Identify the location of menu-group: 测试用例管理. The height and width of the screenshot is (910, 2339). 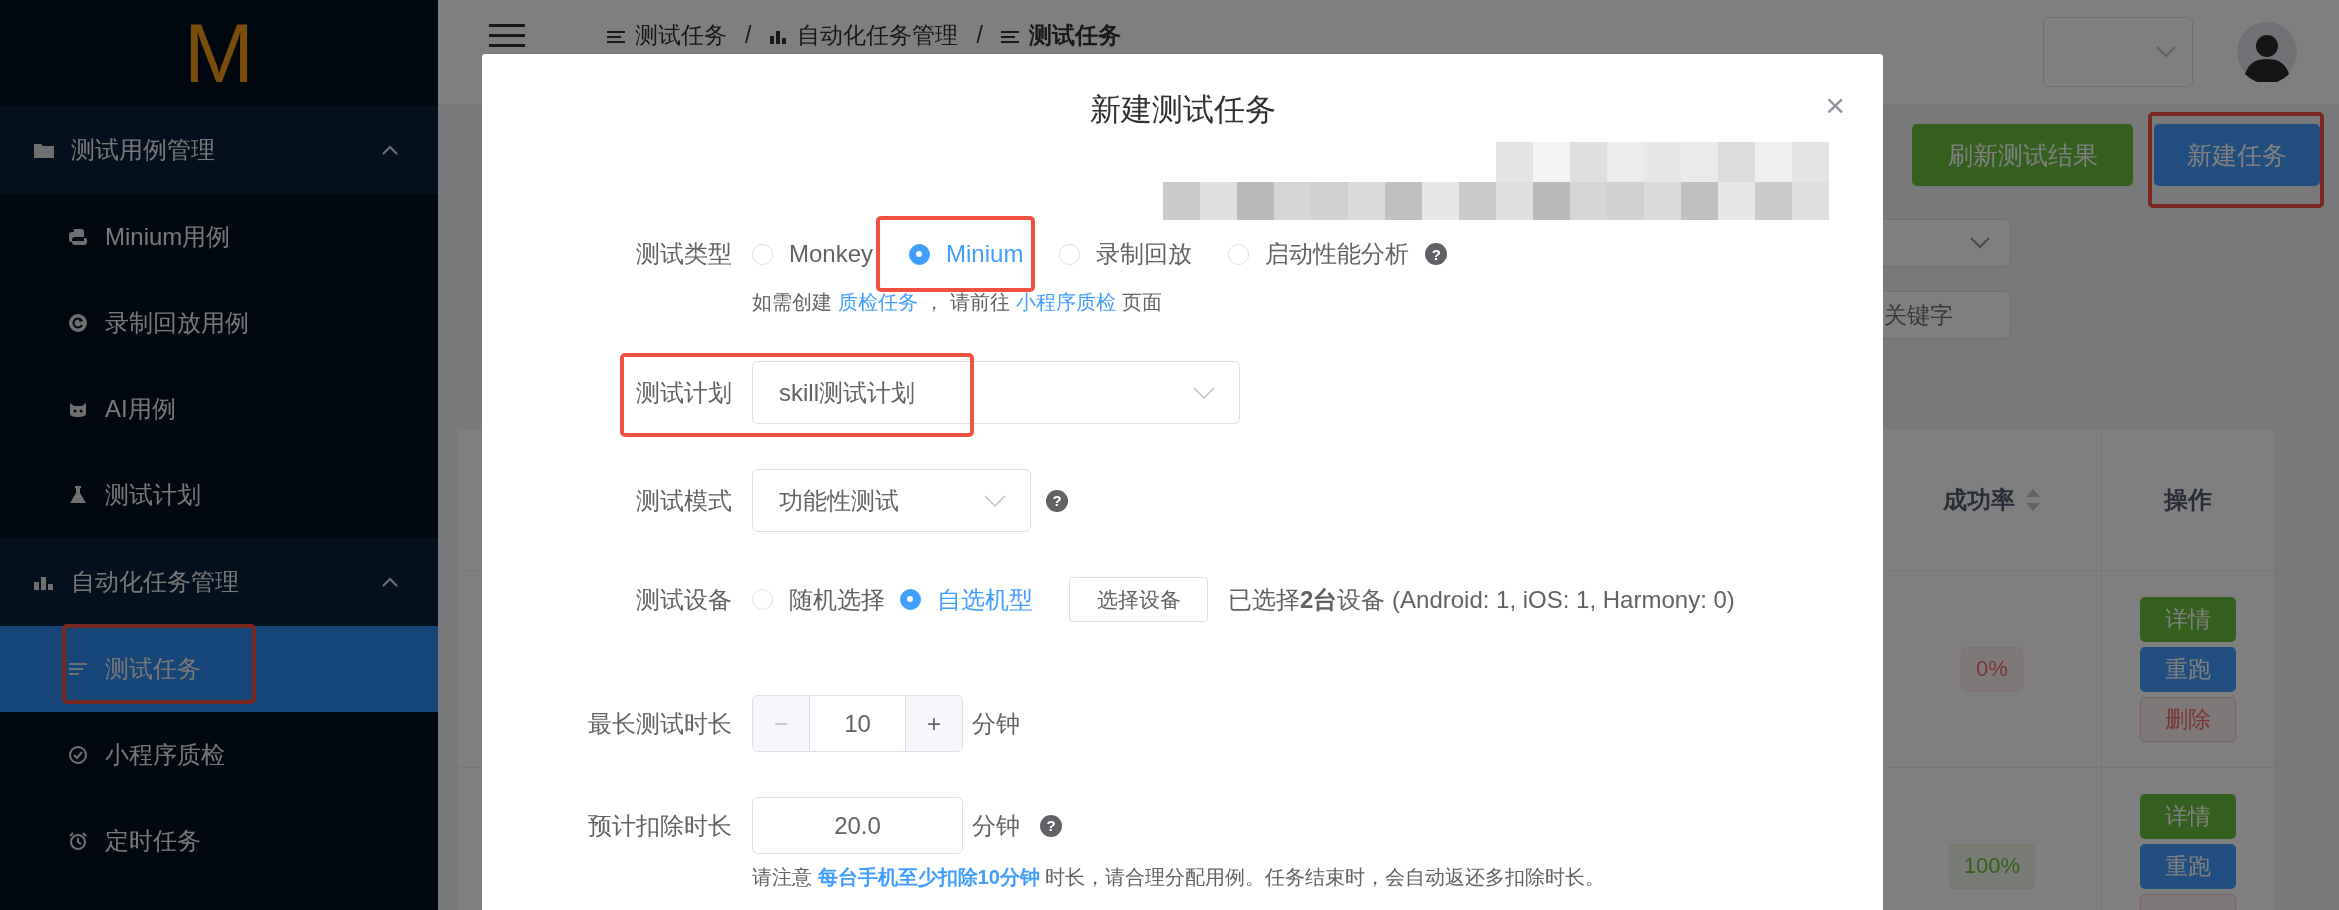
(219, 150).